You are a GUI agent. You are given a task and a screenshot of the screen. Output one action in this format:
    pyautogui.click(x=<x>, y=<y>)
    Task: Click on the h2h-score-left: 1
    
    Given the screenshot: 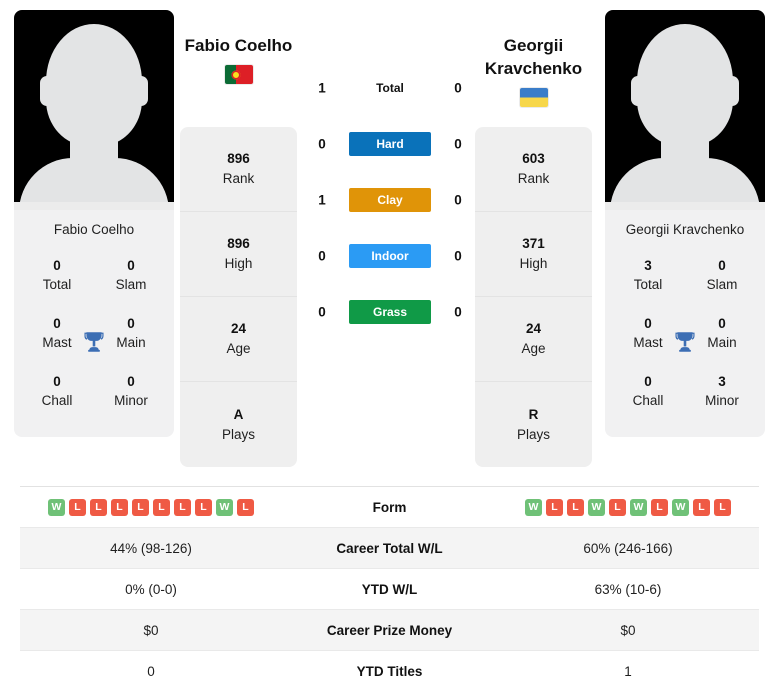 What is the action you would take?
    pyautogui.click(x=322, y=200)
    